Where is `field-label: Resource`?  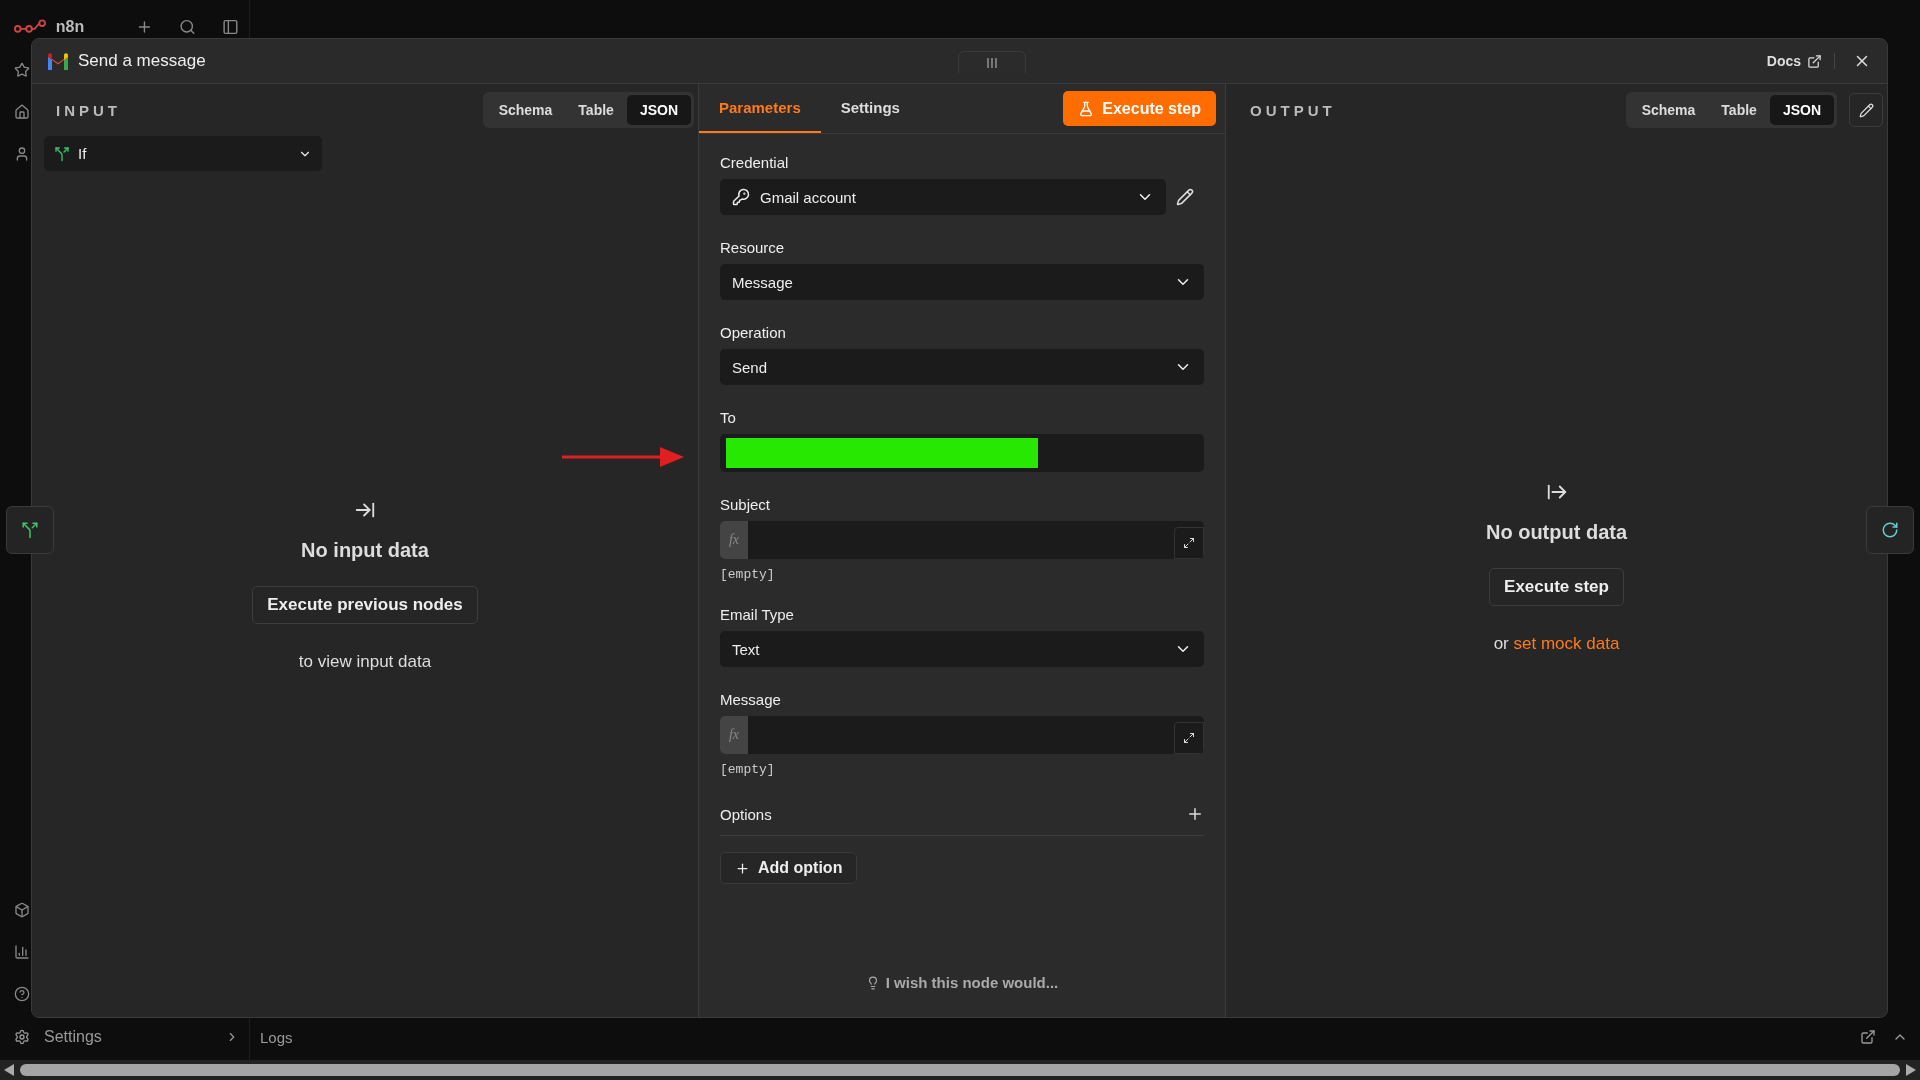
field-label: Resource is located at coordinates (753, 247).